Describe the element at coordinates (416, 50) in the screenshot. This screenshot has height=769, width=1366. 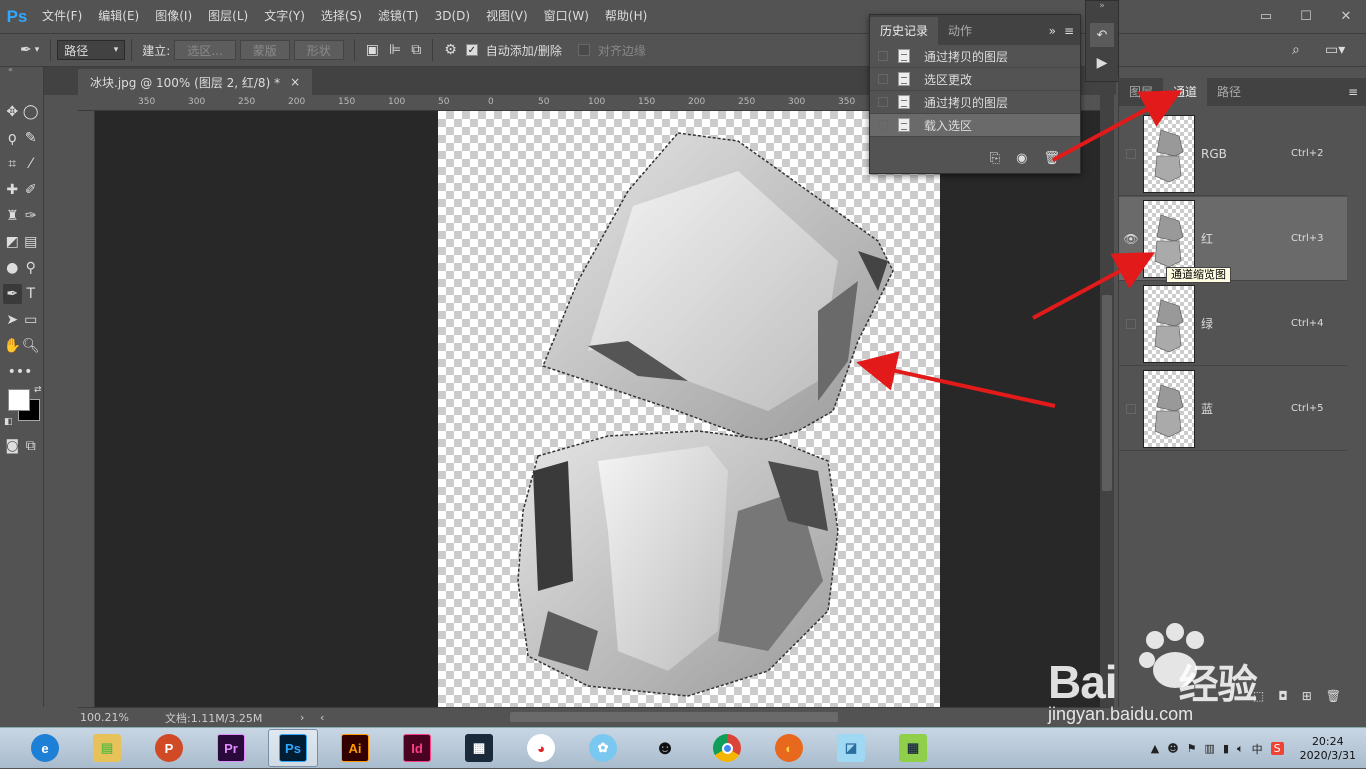
I see `path-arrangement-icon: ⧉` at that location.